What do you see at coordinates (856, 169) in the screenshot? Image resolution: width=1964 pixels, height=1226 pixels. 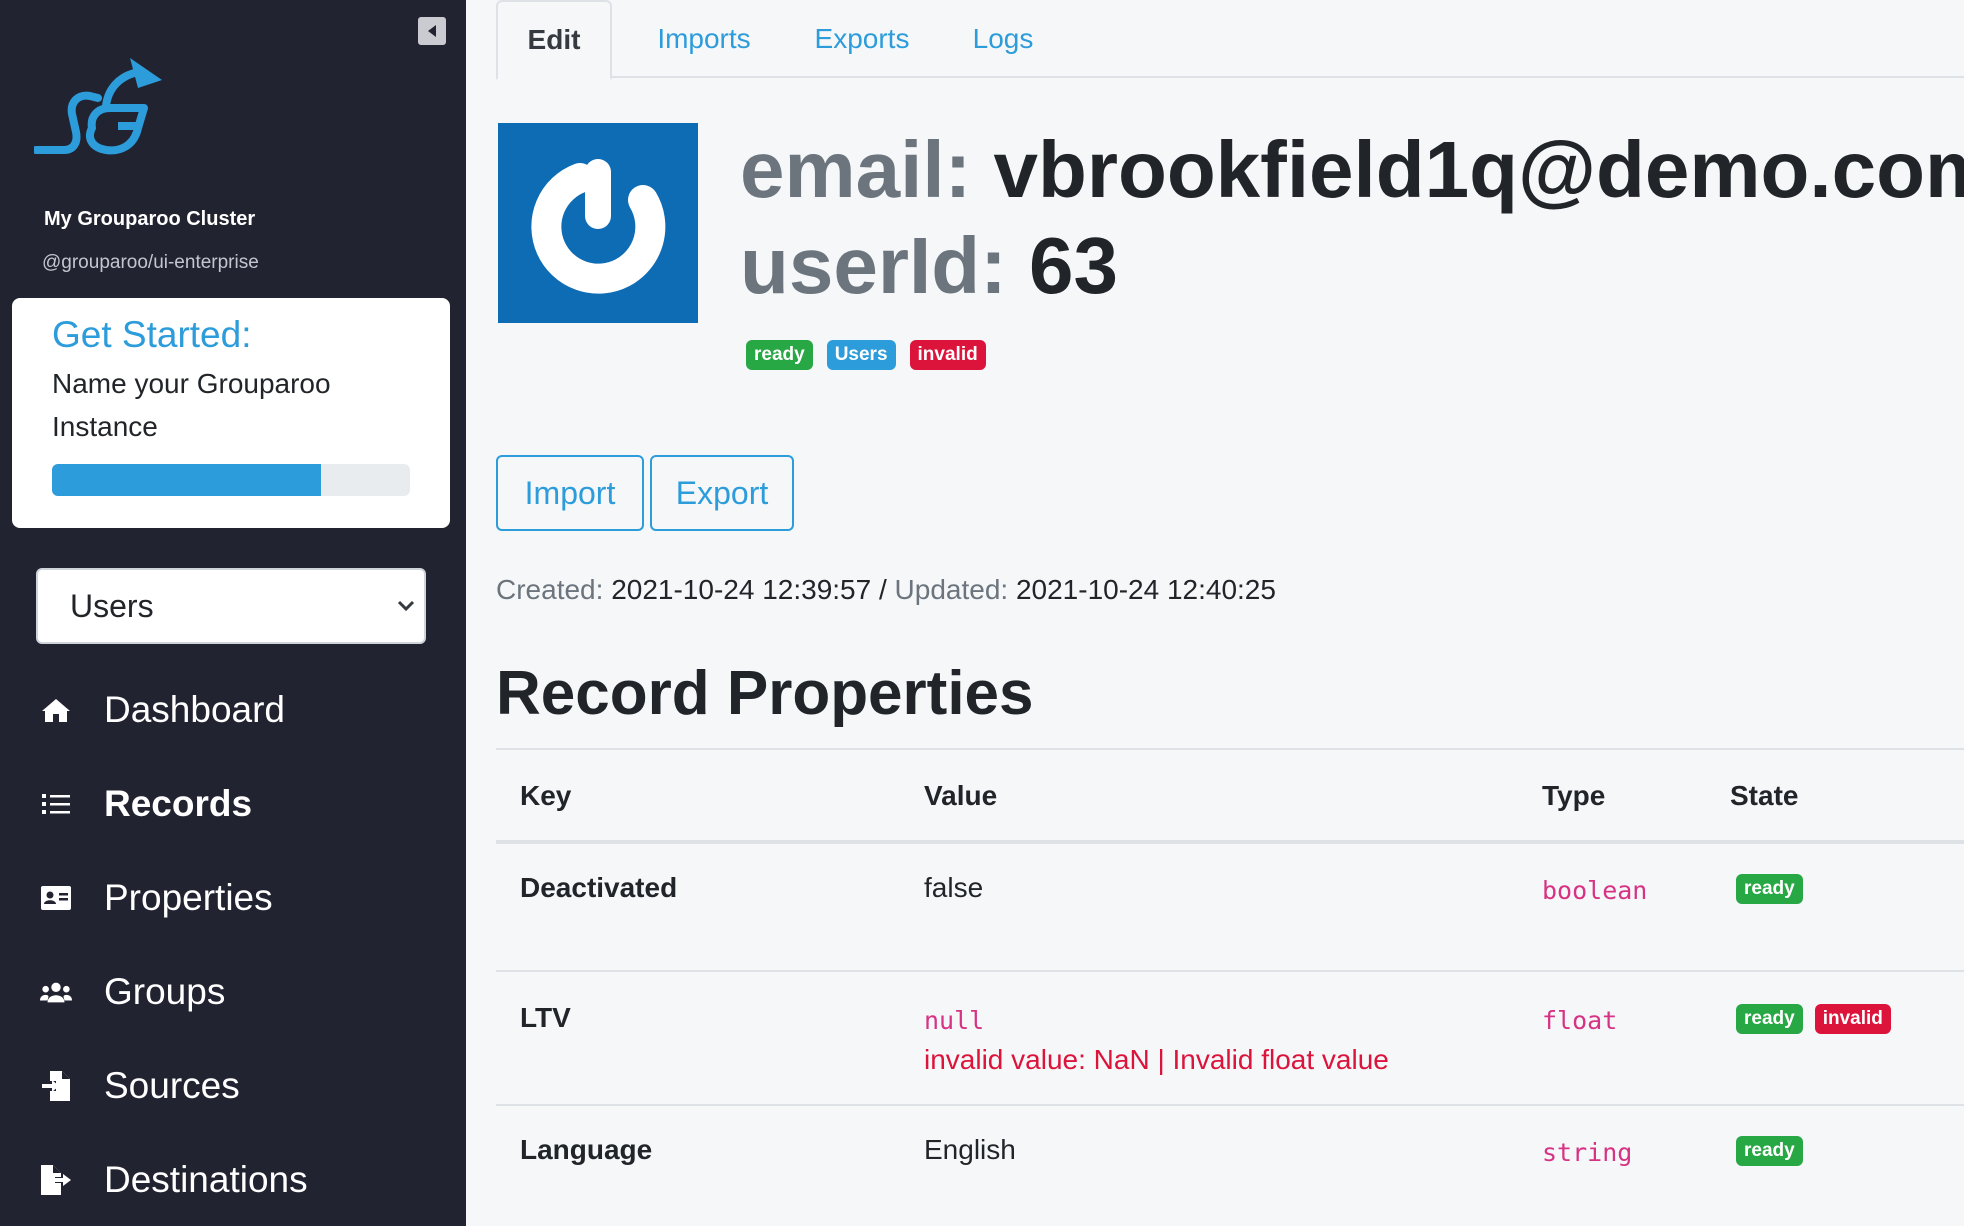 I see `email-key: email:` at bounding box center [856, 169].